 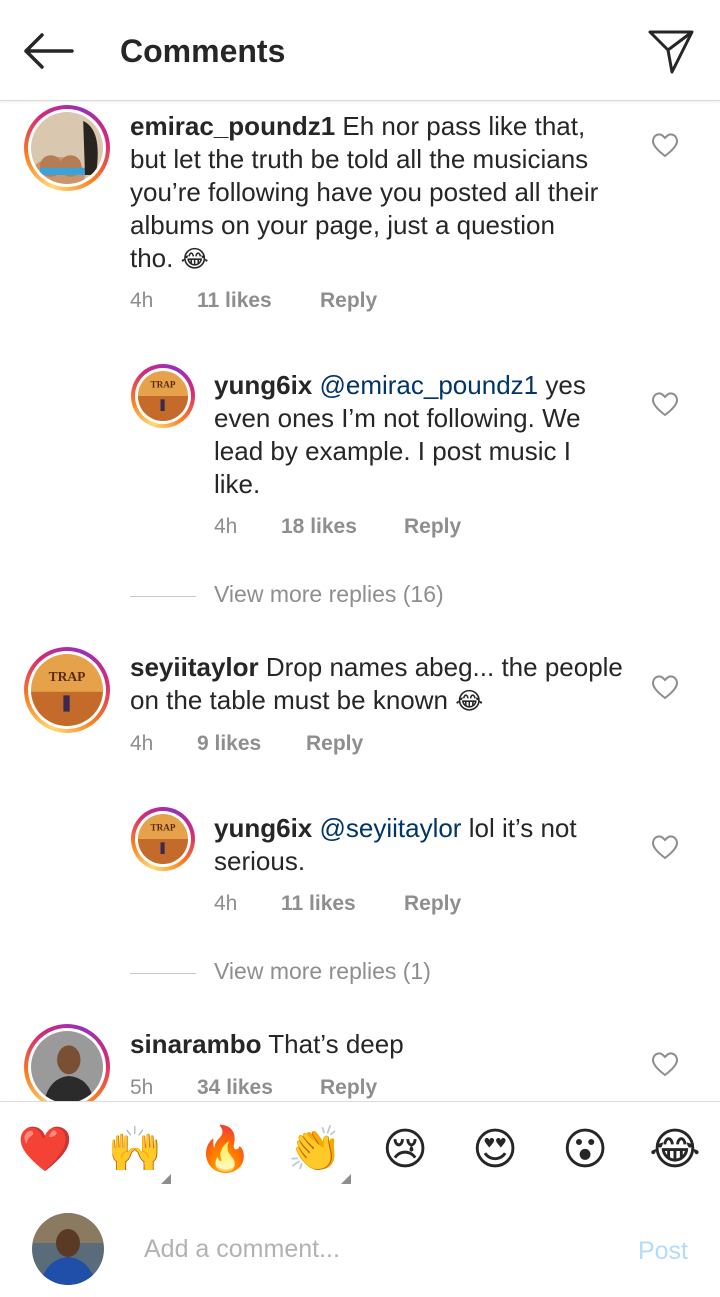 What do you see at coordinates (196, 1044) in the screenshot?
I see `comment-username: sinarambo` at bounding box center [196, 1044].